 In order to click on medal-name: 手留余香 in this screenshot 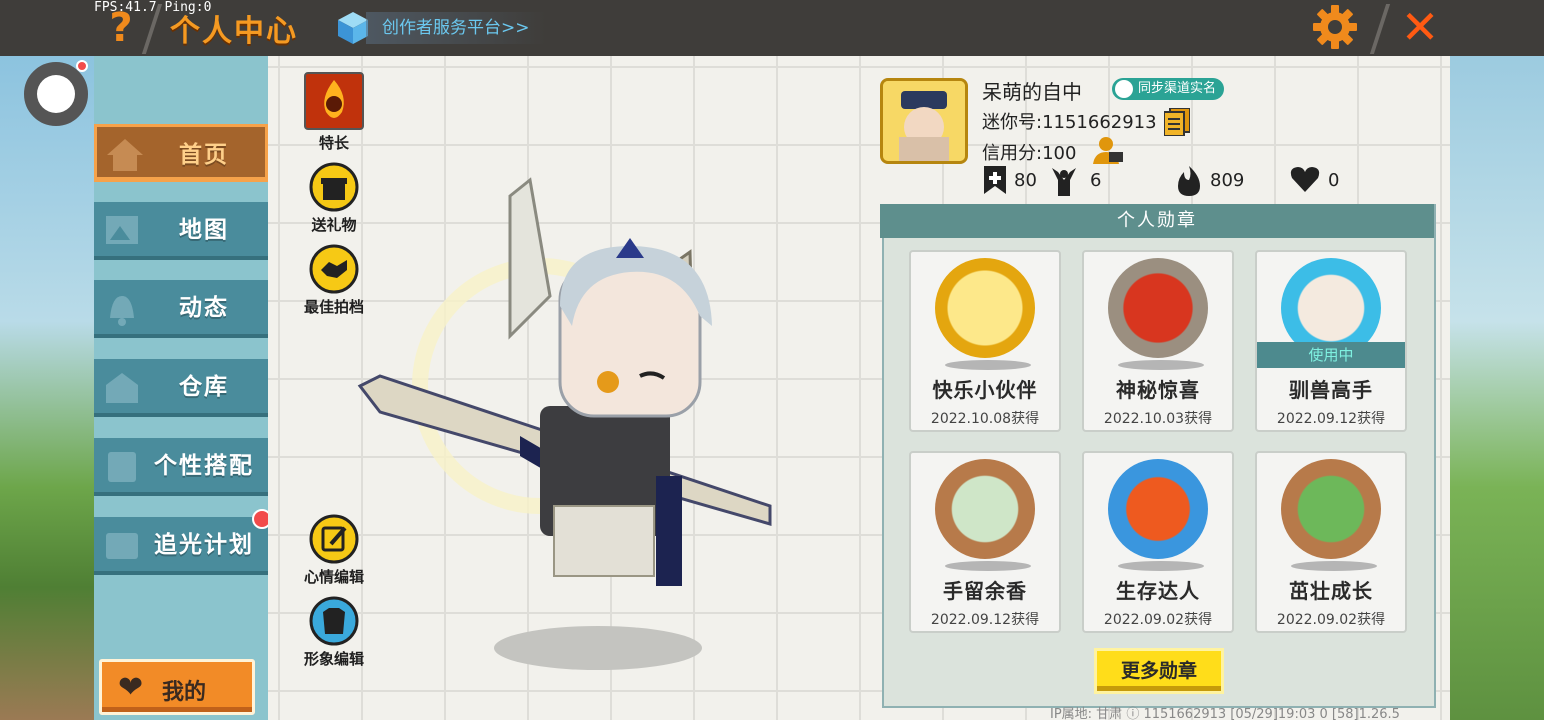, I will do `click(985, 591)`.